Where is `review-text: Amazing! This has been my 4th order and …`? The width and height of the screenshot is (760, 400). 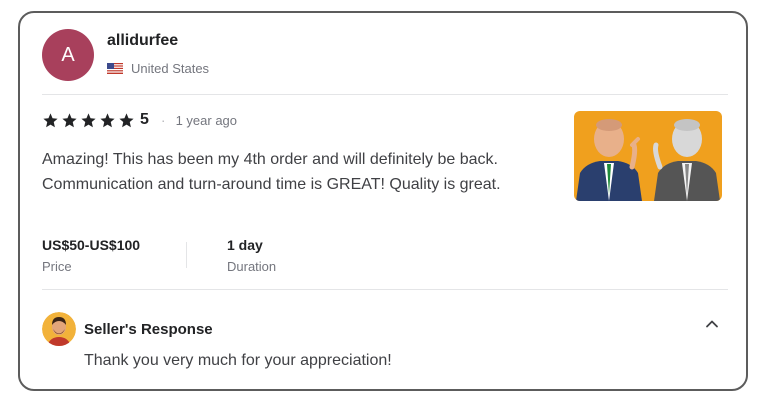
review-text: Amazing! This has been my 4th order and … is located at coordinates (271, 172).